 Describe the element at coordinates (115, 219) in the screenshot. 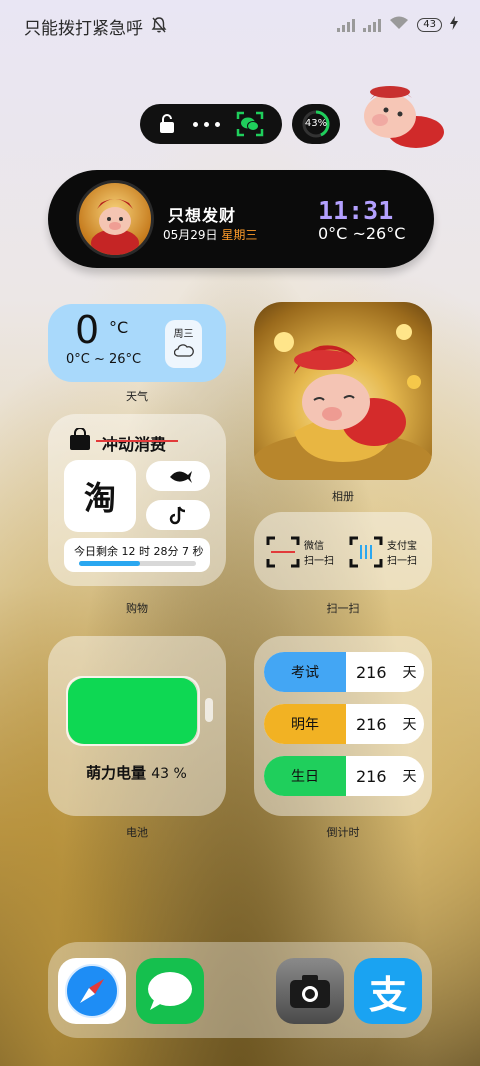

I see `fortune-pig-avatar` at that location.